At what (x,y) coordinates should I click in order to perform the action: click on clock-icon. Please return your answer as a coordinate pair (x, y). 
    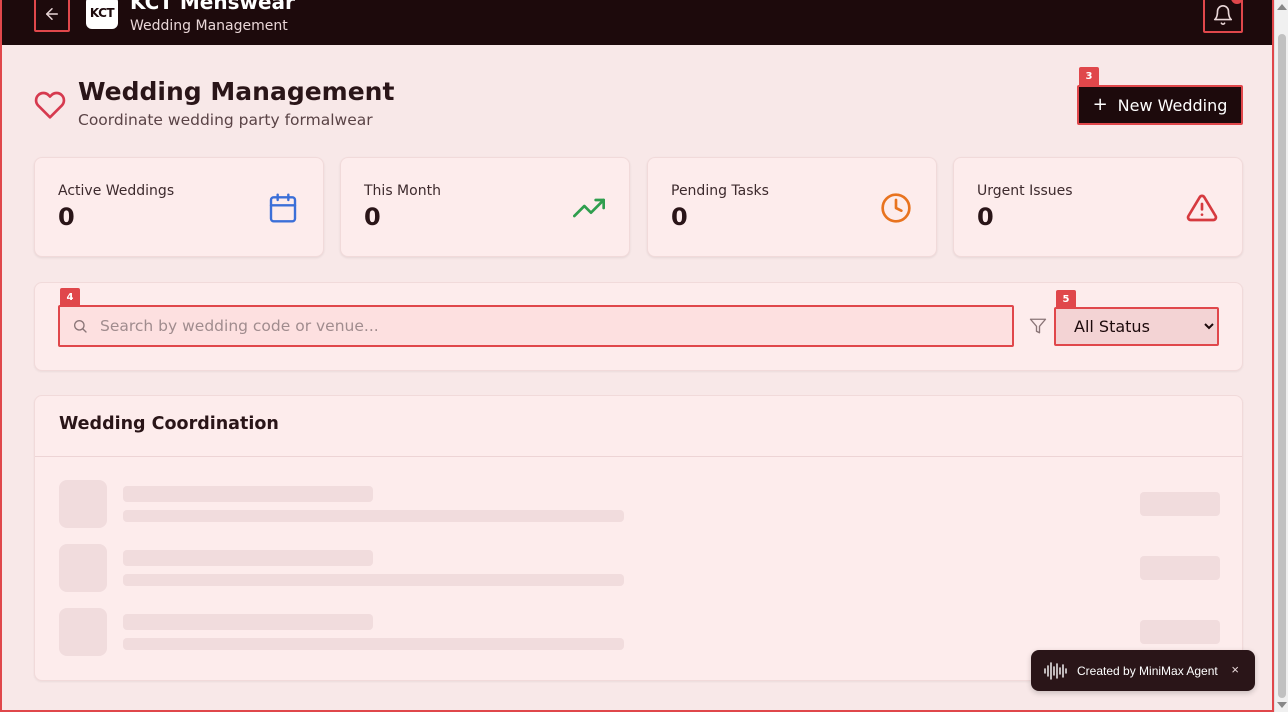
    Looking at the image, I should click on (896, 208).